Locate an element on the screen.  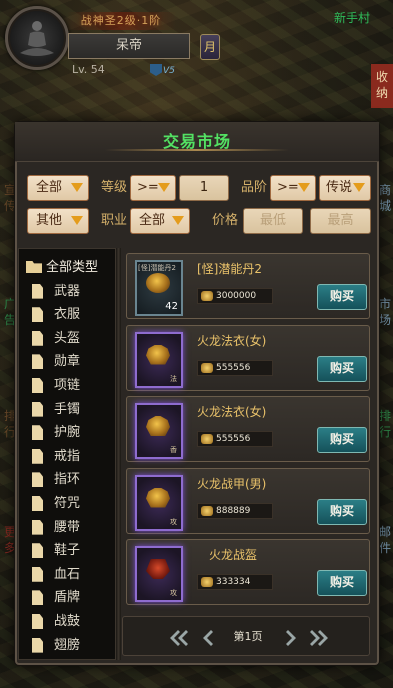
level-operator-dropdown: >= is located at coordinates (153, 188).